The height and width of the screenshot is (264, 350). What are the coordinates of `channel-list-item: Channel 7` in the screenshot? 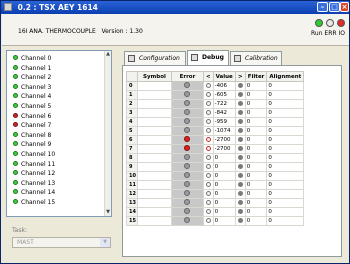 It's located at (32, 126).